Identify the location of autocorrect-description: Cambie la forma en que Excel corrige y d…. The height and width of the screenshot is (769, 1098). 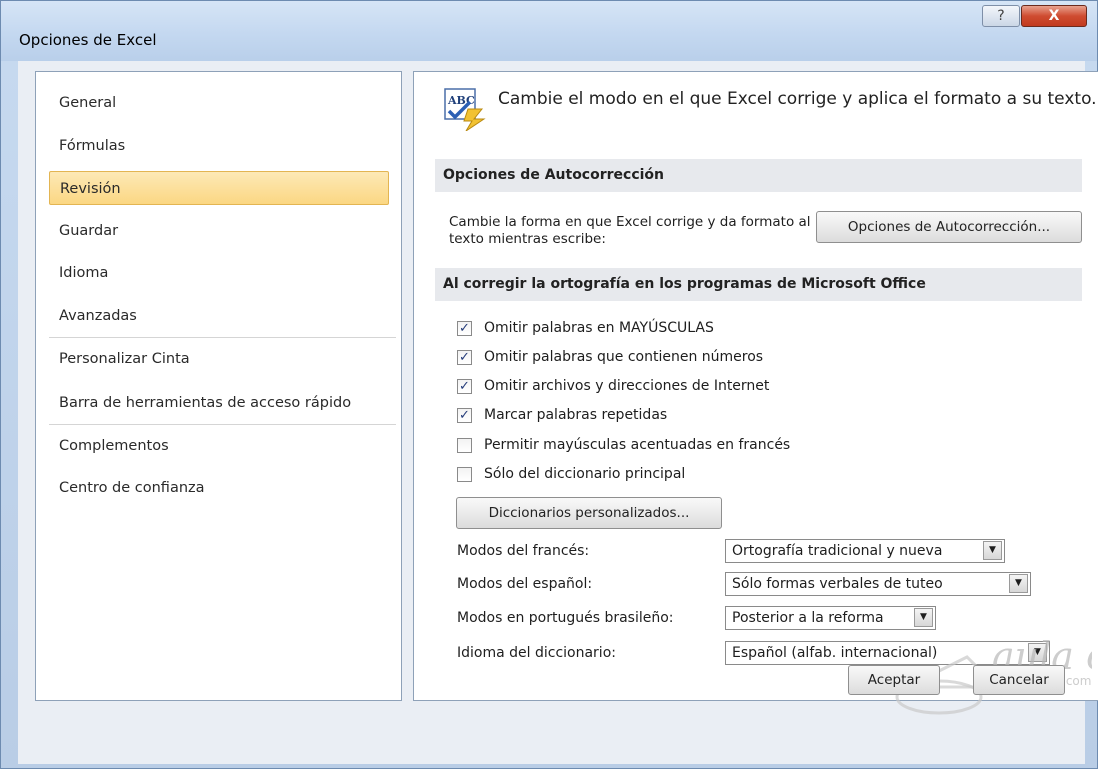
(630, 230).